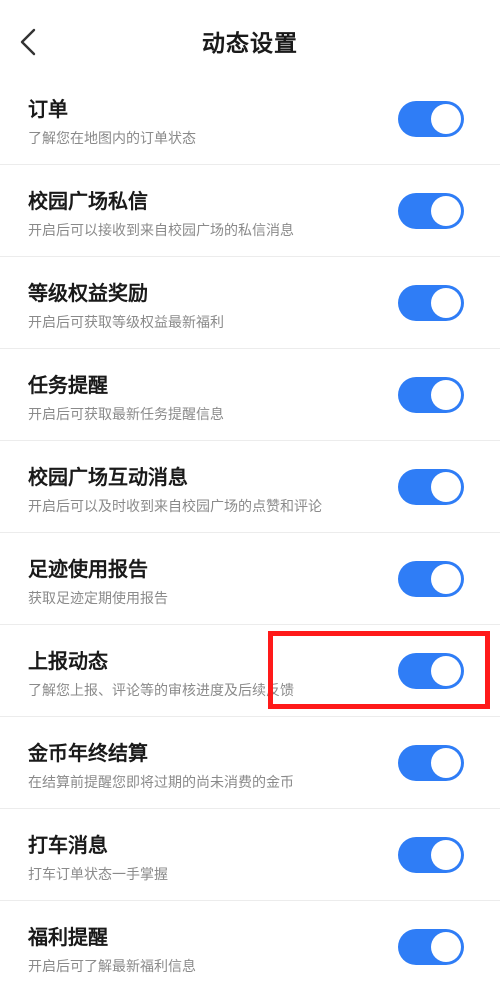 This screenshot has width=500, height=1000. What do you see at coordinates (88, 569) in the screenshot?
I see `setting-title: 足迹使用报告` at bounding box center [88, 569].